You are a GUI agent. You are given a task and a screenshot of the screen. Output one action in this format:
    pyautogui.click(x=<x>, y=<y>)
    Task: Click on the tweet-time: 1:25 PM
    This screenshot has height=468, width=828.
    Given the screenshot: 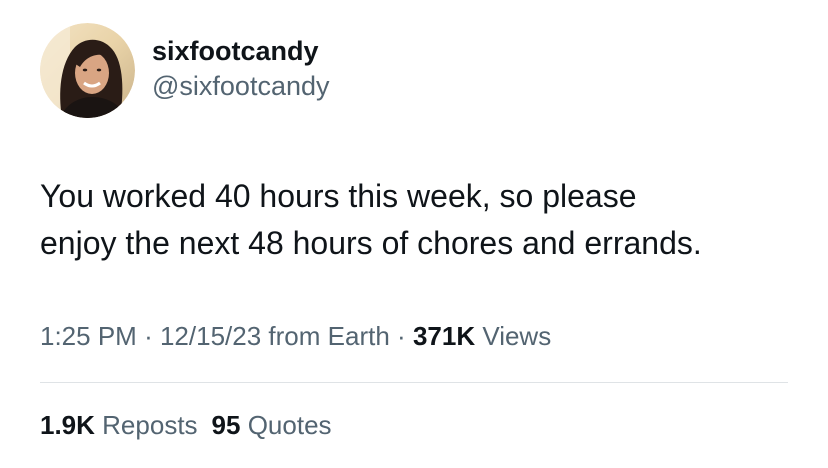 What is the action you would take?
    pyautogui.click(x=88, y=336)
    